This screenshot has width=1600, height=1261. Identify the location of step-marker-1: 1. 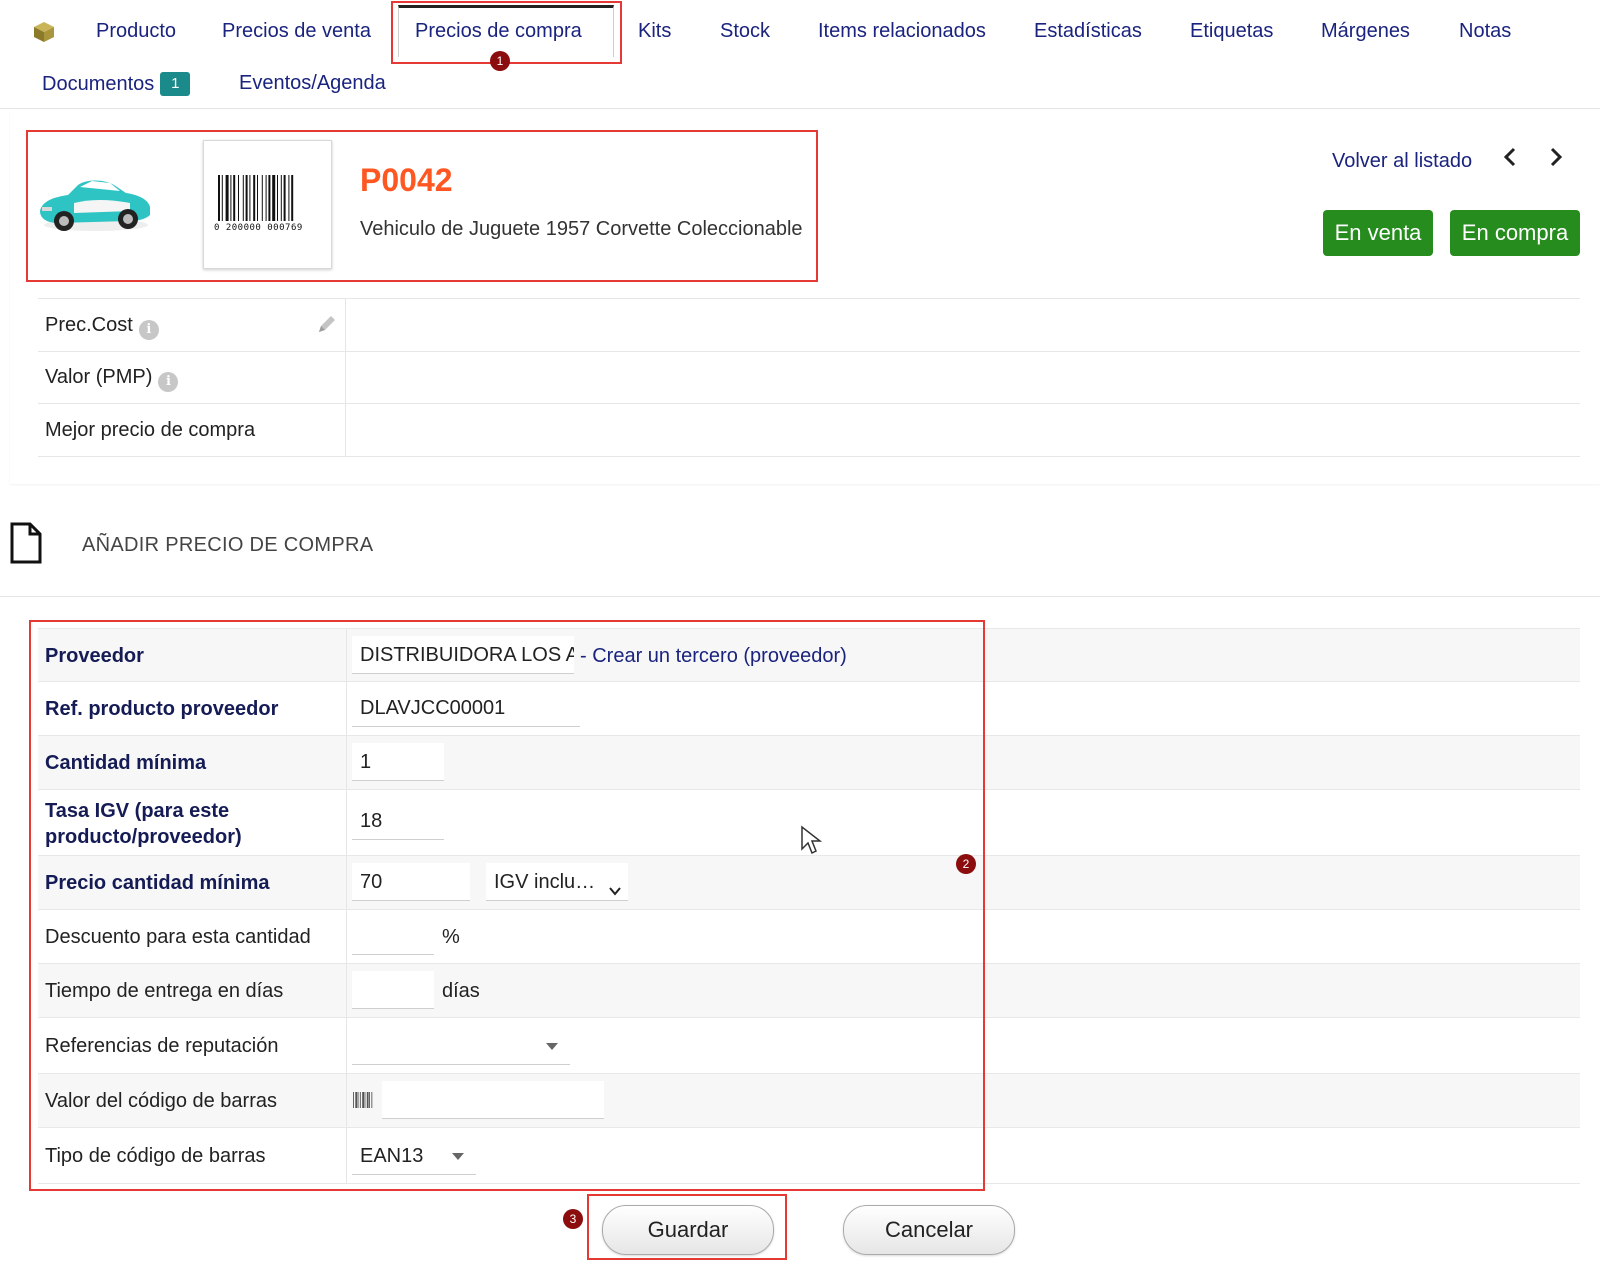
(500, 61).